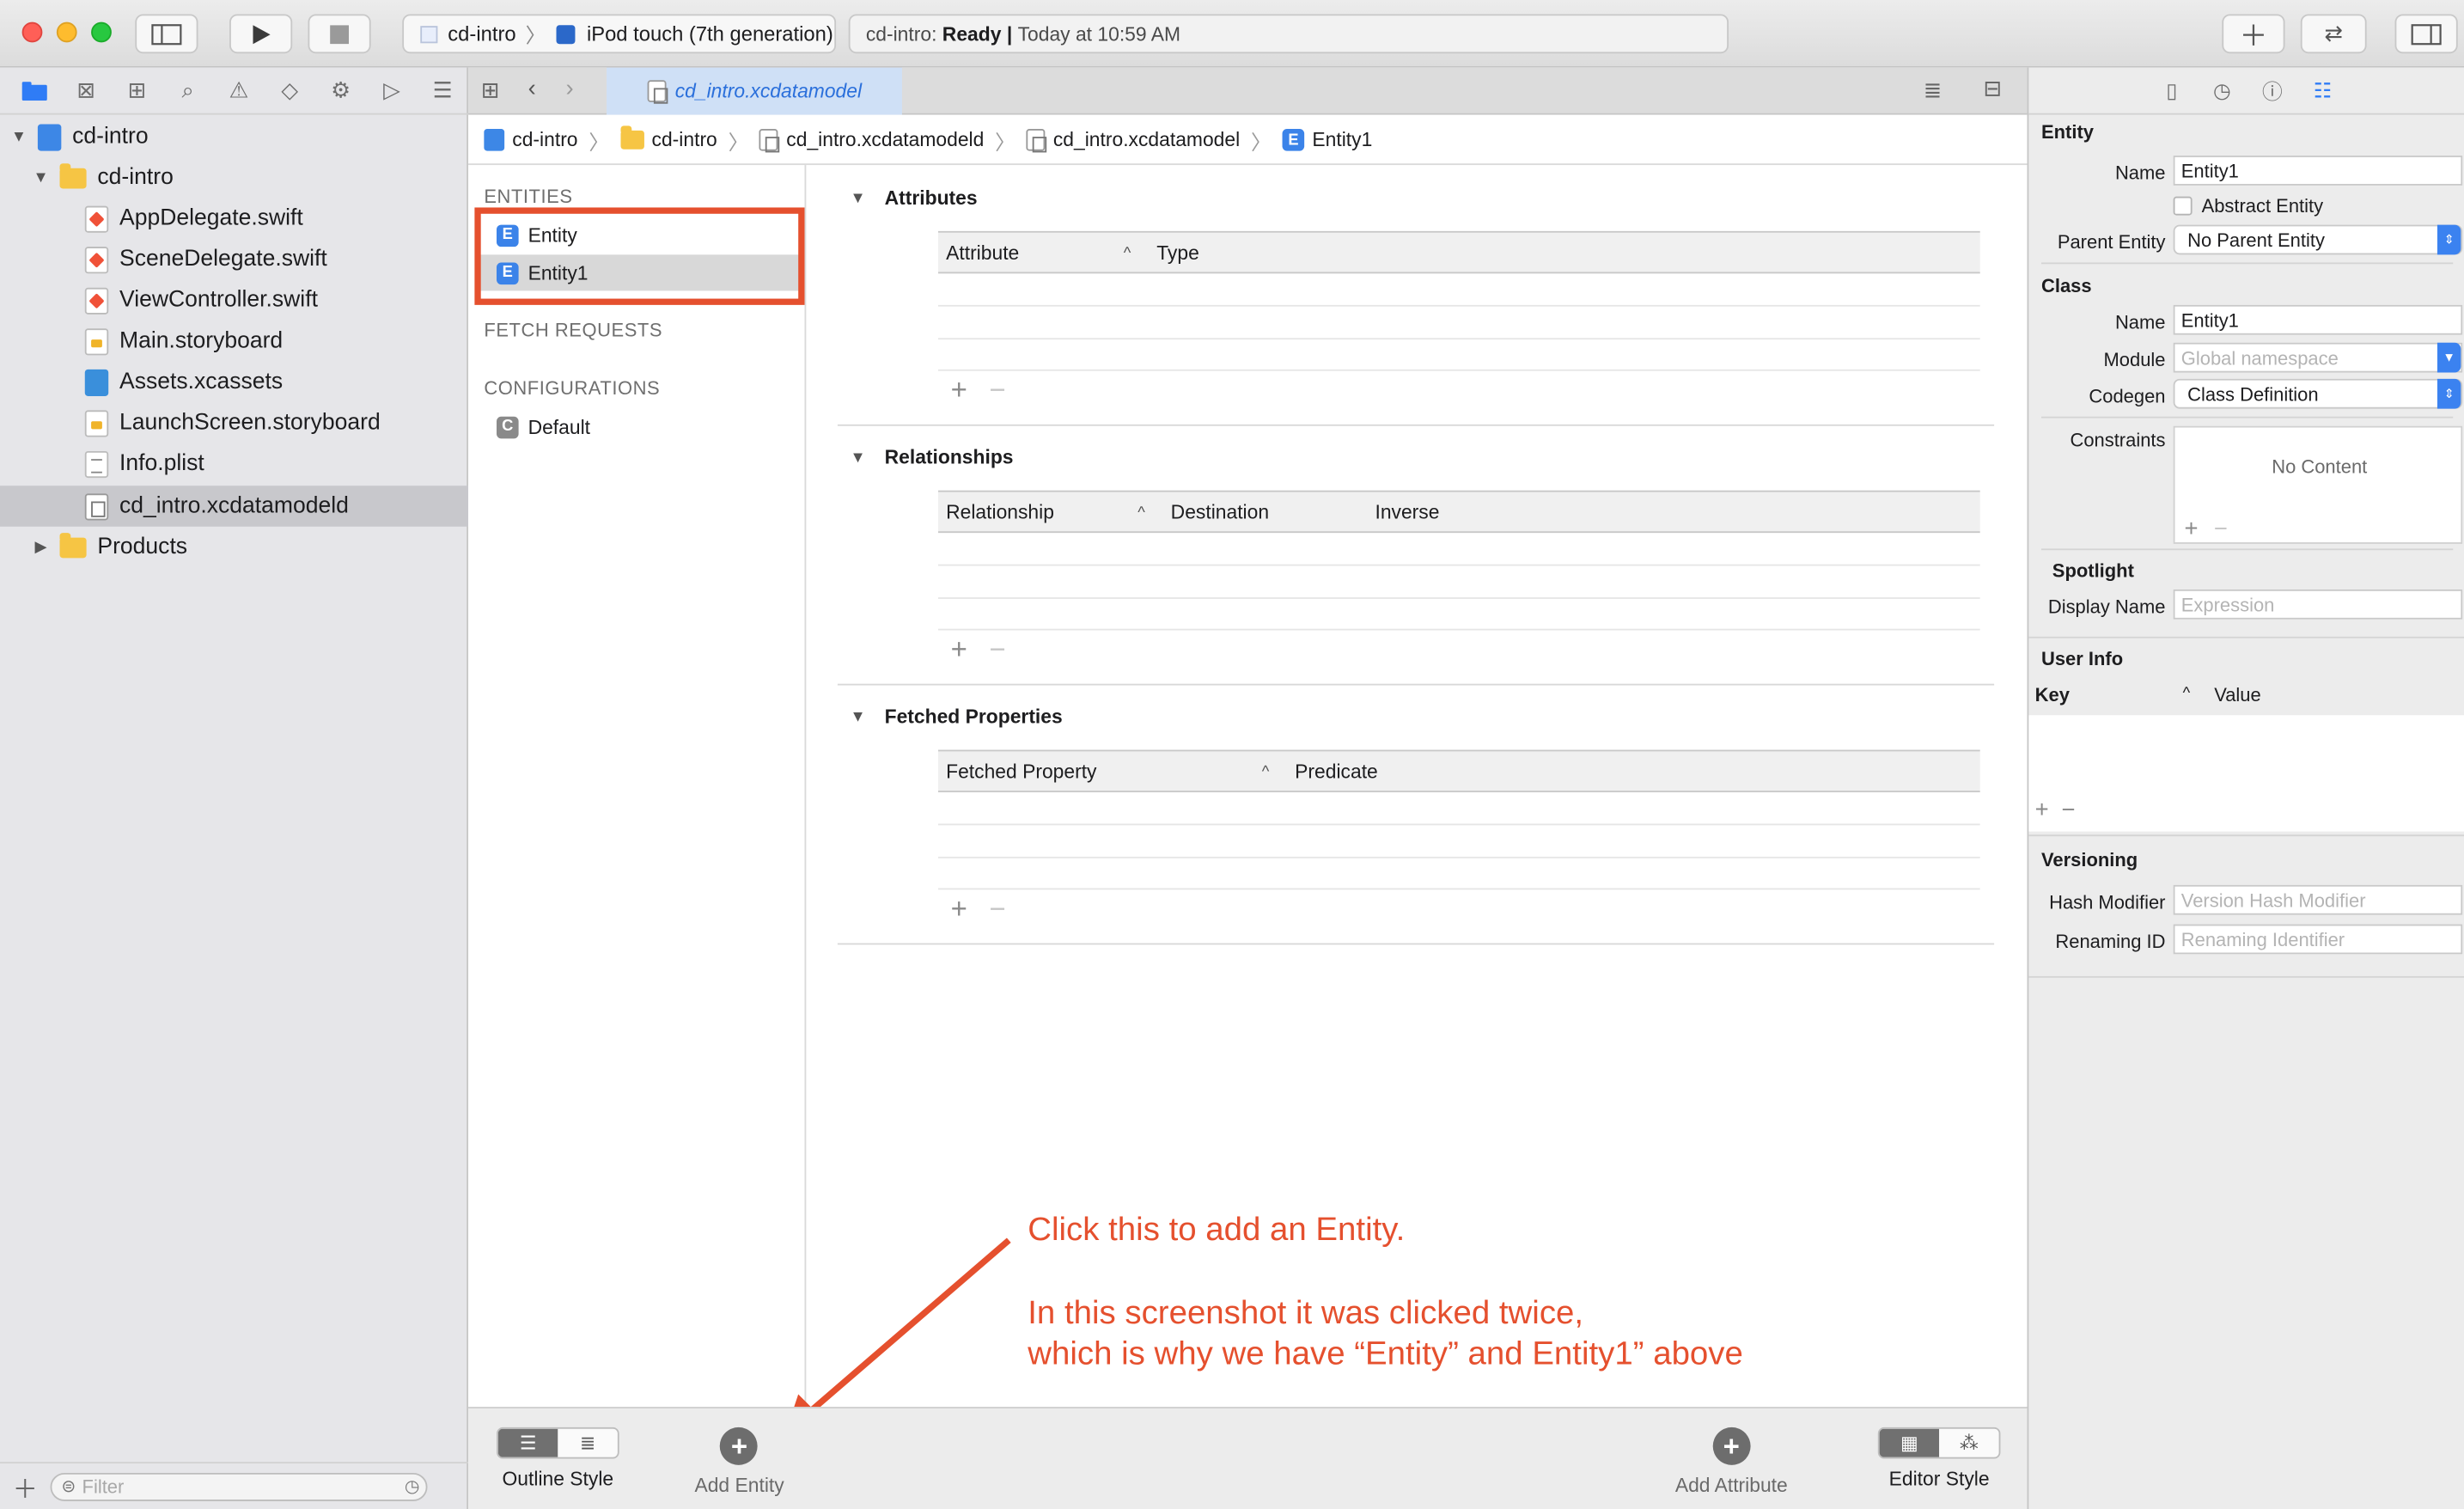  I want to click on add-entity-button: + Add Entity, so click(739, 1461).